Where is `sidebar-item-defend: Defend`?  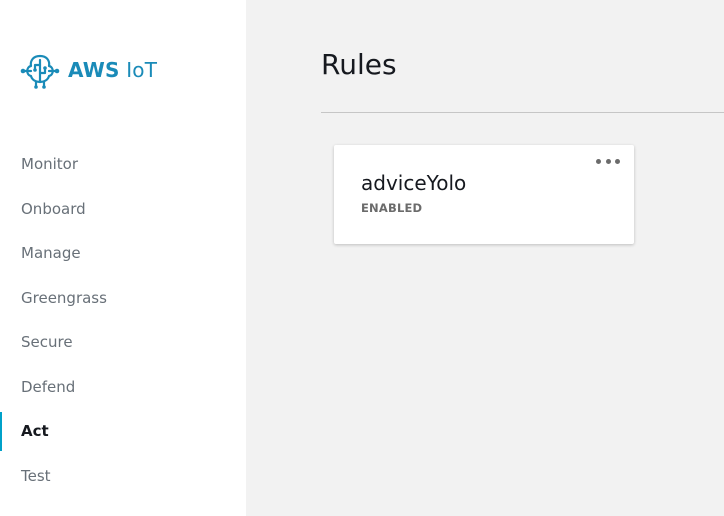
sidebar-item-defend: Defend is located at coordinates (123, 387).